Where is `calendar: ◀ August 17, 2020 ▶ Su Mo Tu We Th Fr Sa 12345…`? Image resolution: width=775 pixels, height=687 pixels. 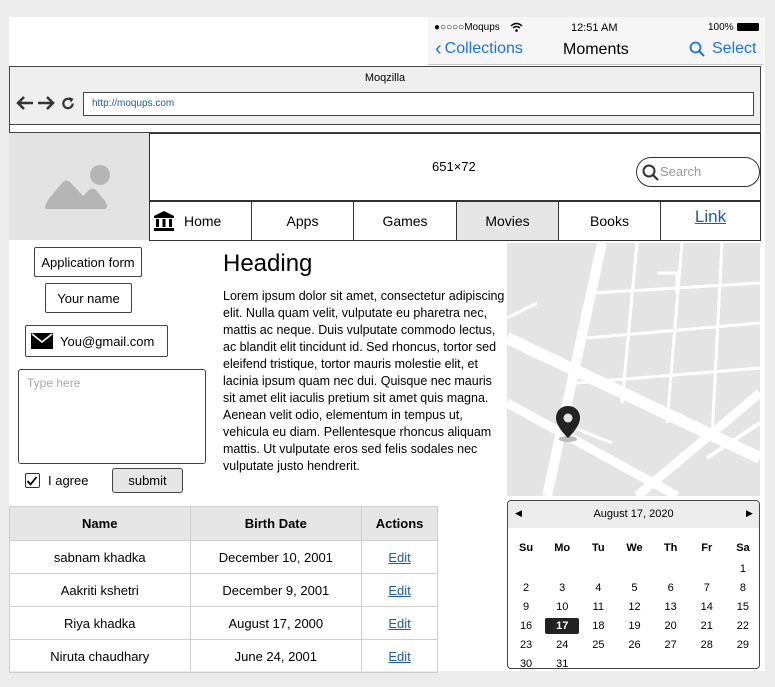
calendar: ◀ August 17, 2020 ▶ Su Mo Tu We Th Fr Sa 12345… is located at coordinates (633, 584).